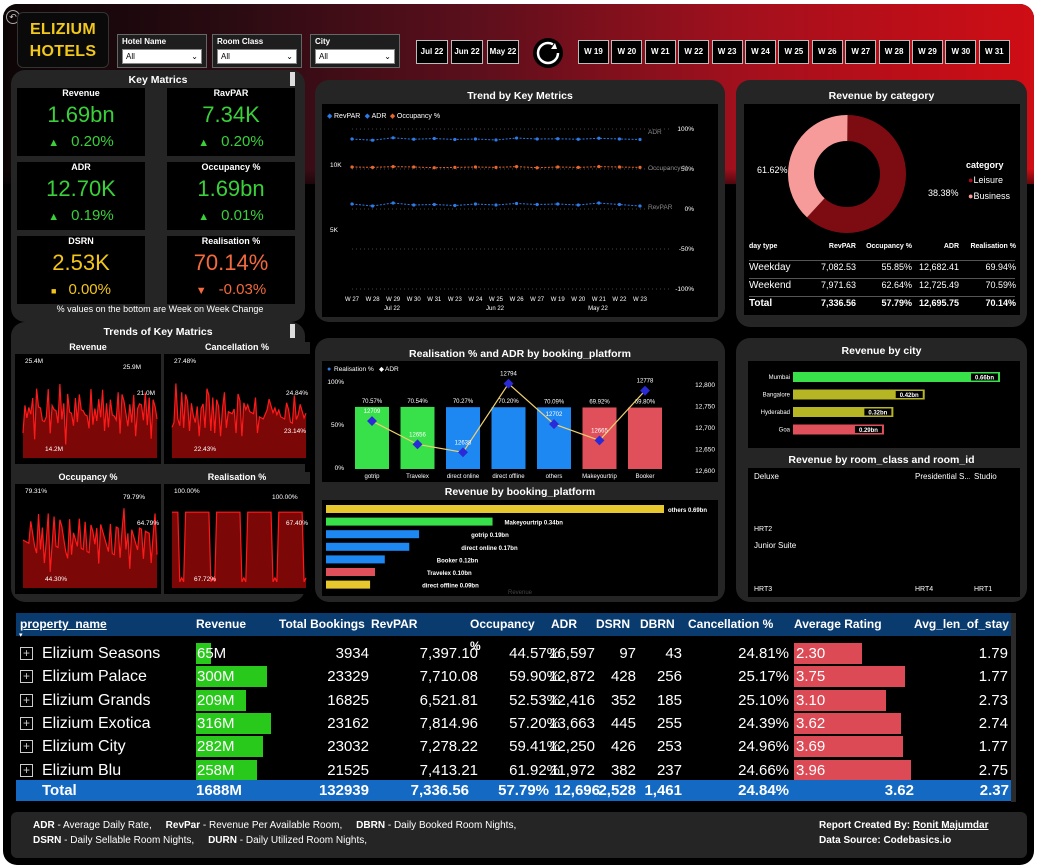 The image size is (1037, 867). What do you see at coordinates (368, 546) in the screenshot?
I see `platform-bar-direct-online` at bounding box center [368, 546].